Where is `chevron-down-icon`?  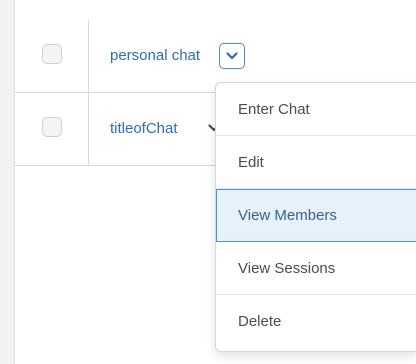 chevron-down-icon is located at coordinates (232, 56).